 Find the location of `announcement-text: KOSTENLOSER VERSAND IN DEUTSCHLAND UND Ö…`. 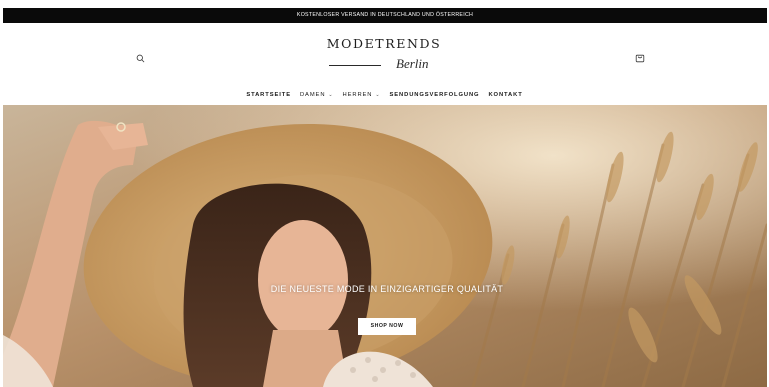

announcement-text: KOSTENLOSER VERSAND IN DEUTSCHLAND UND Ö… is located at coordinates (385, 15).